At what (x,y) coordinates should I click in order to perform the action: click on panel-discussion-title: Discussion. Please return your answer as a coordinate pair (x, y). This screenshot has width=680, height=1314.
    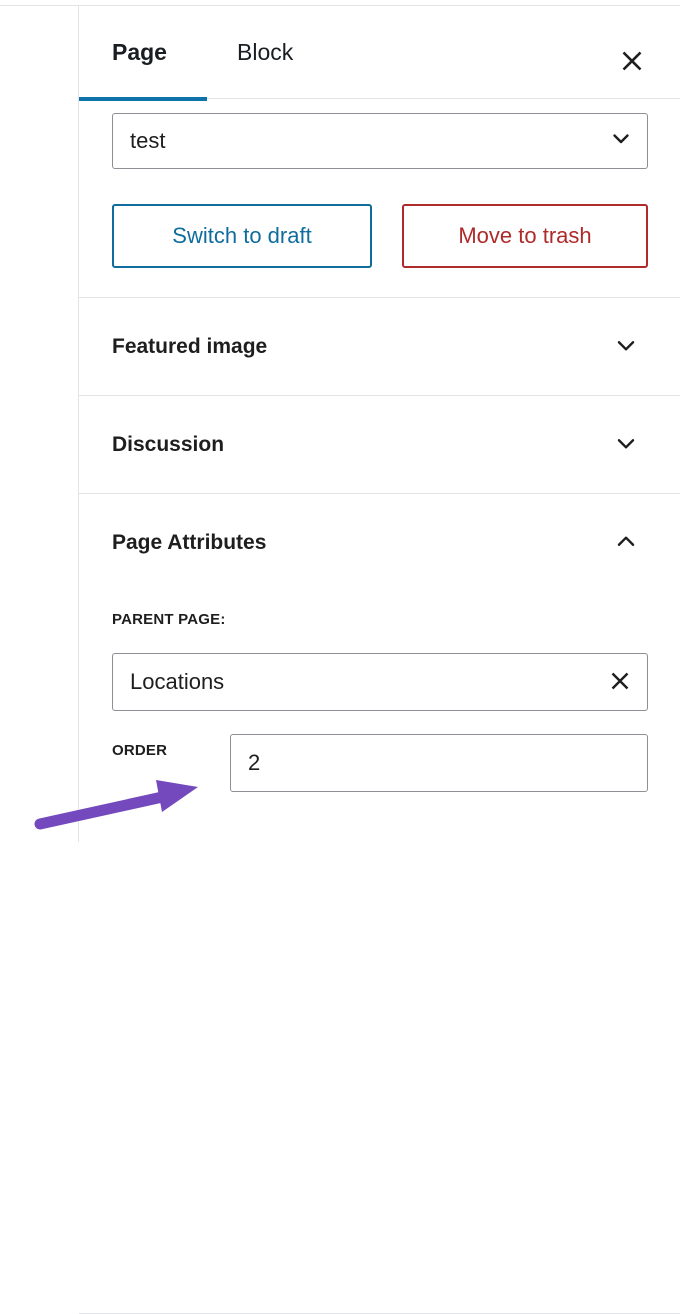
    Looking at the image, I should click on (168, 444).